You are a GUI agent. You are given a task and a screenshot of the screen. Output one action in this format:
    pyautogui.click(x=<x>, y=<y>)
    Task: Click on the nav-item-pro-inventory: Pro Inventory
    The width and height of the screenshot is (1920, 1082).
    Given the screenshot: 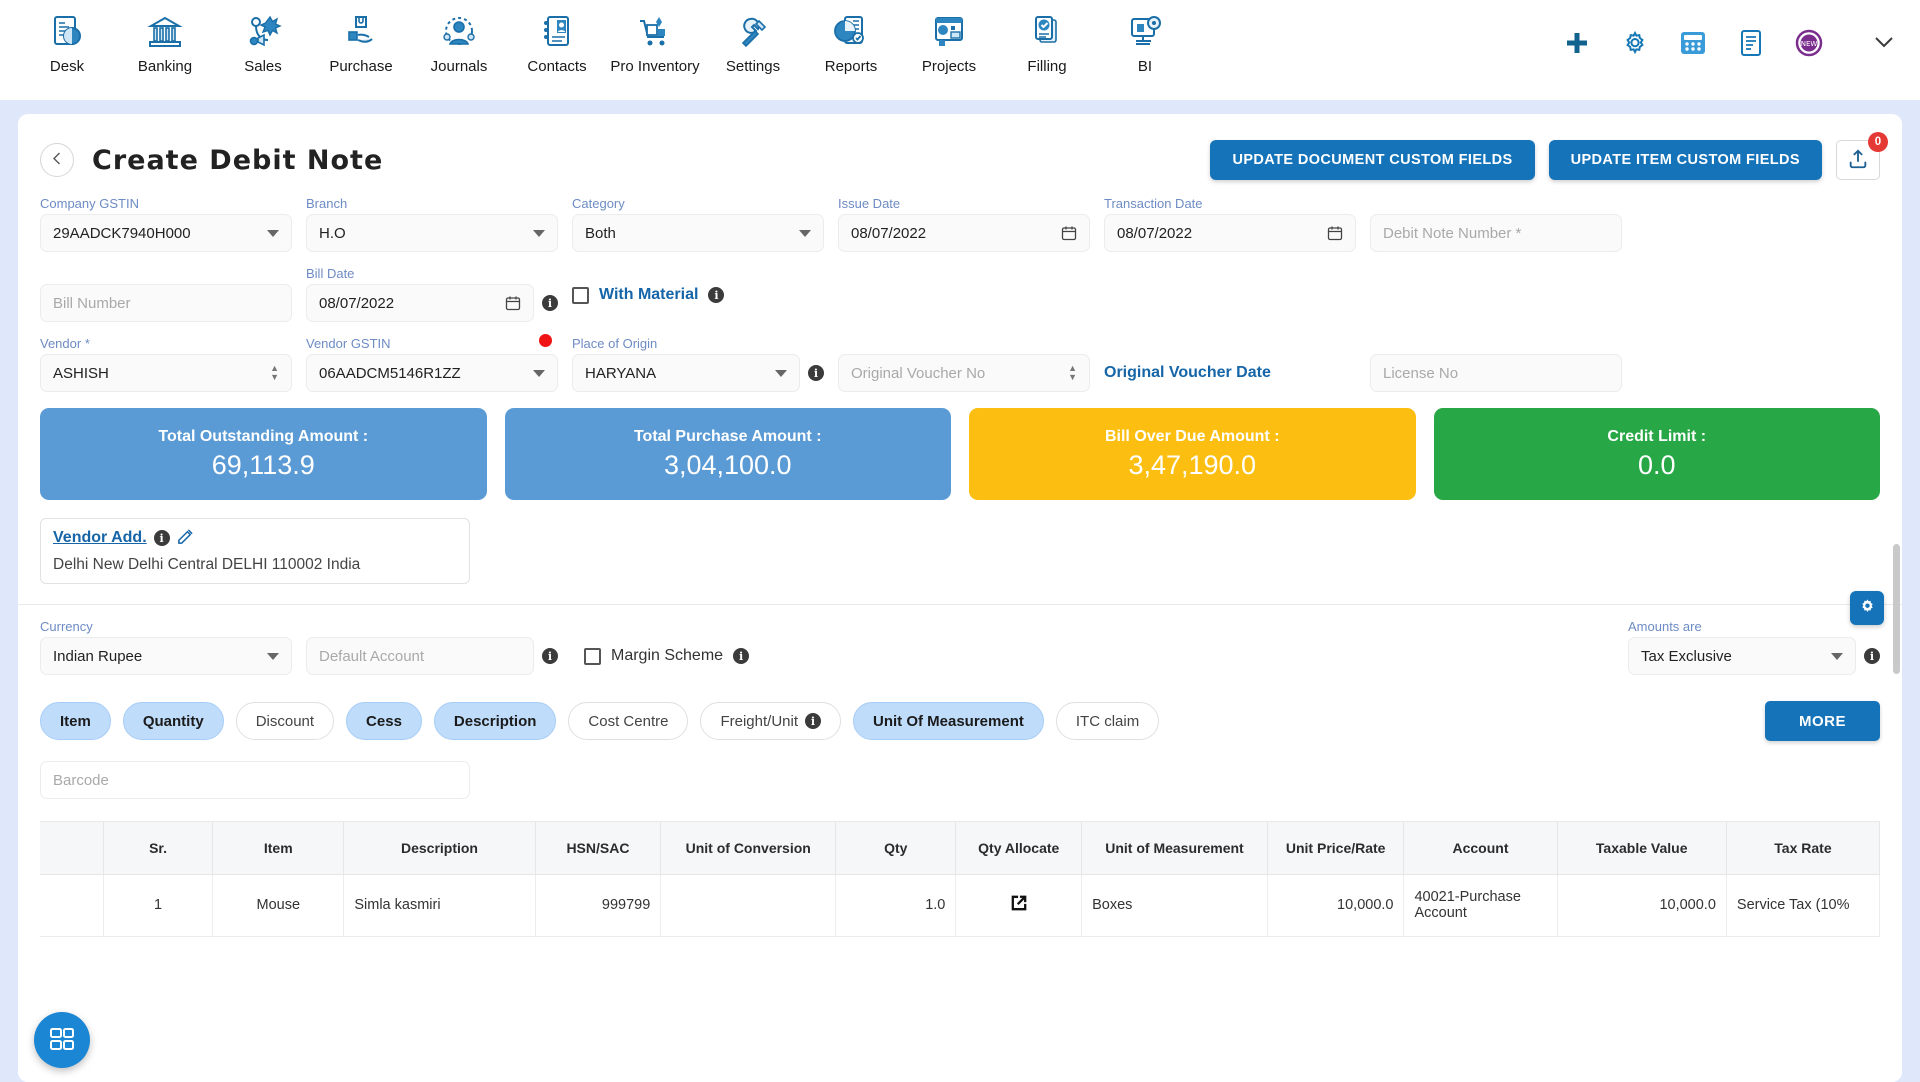 What is the action you would take?
    pyautogui.click(x=655, y=40)
    